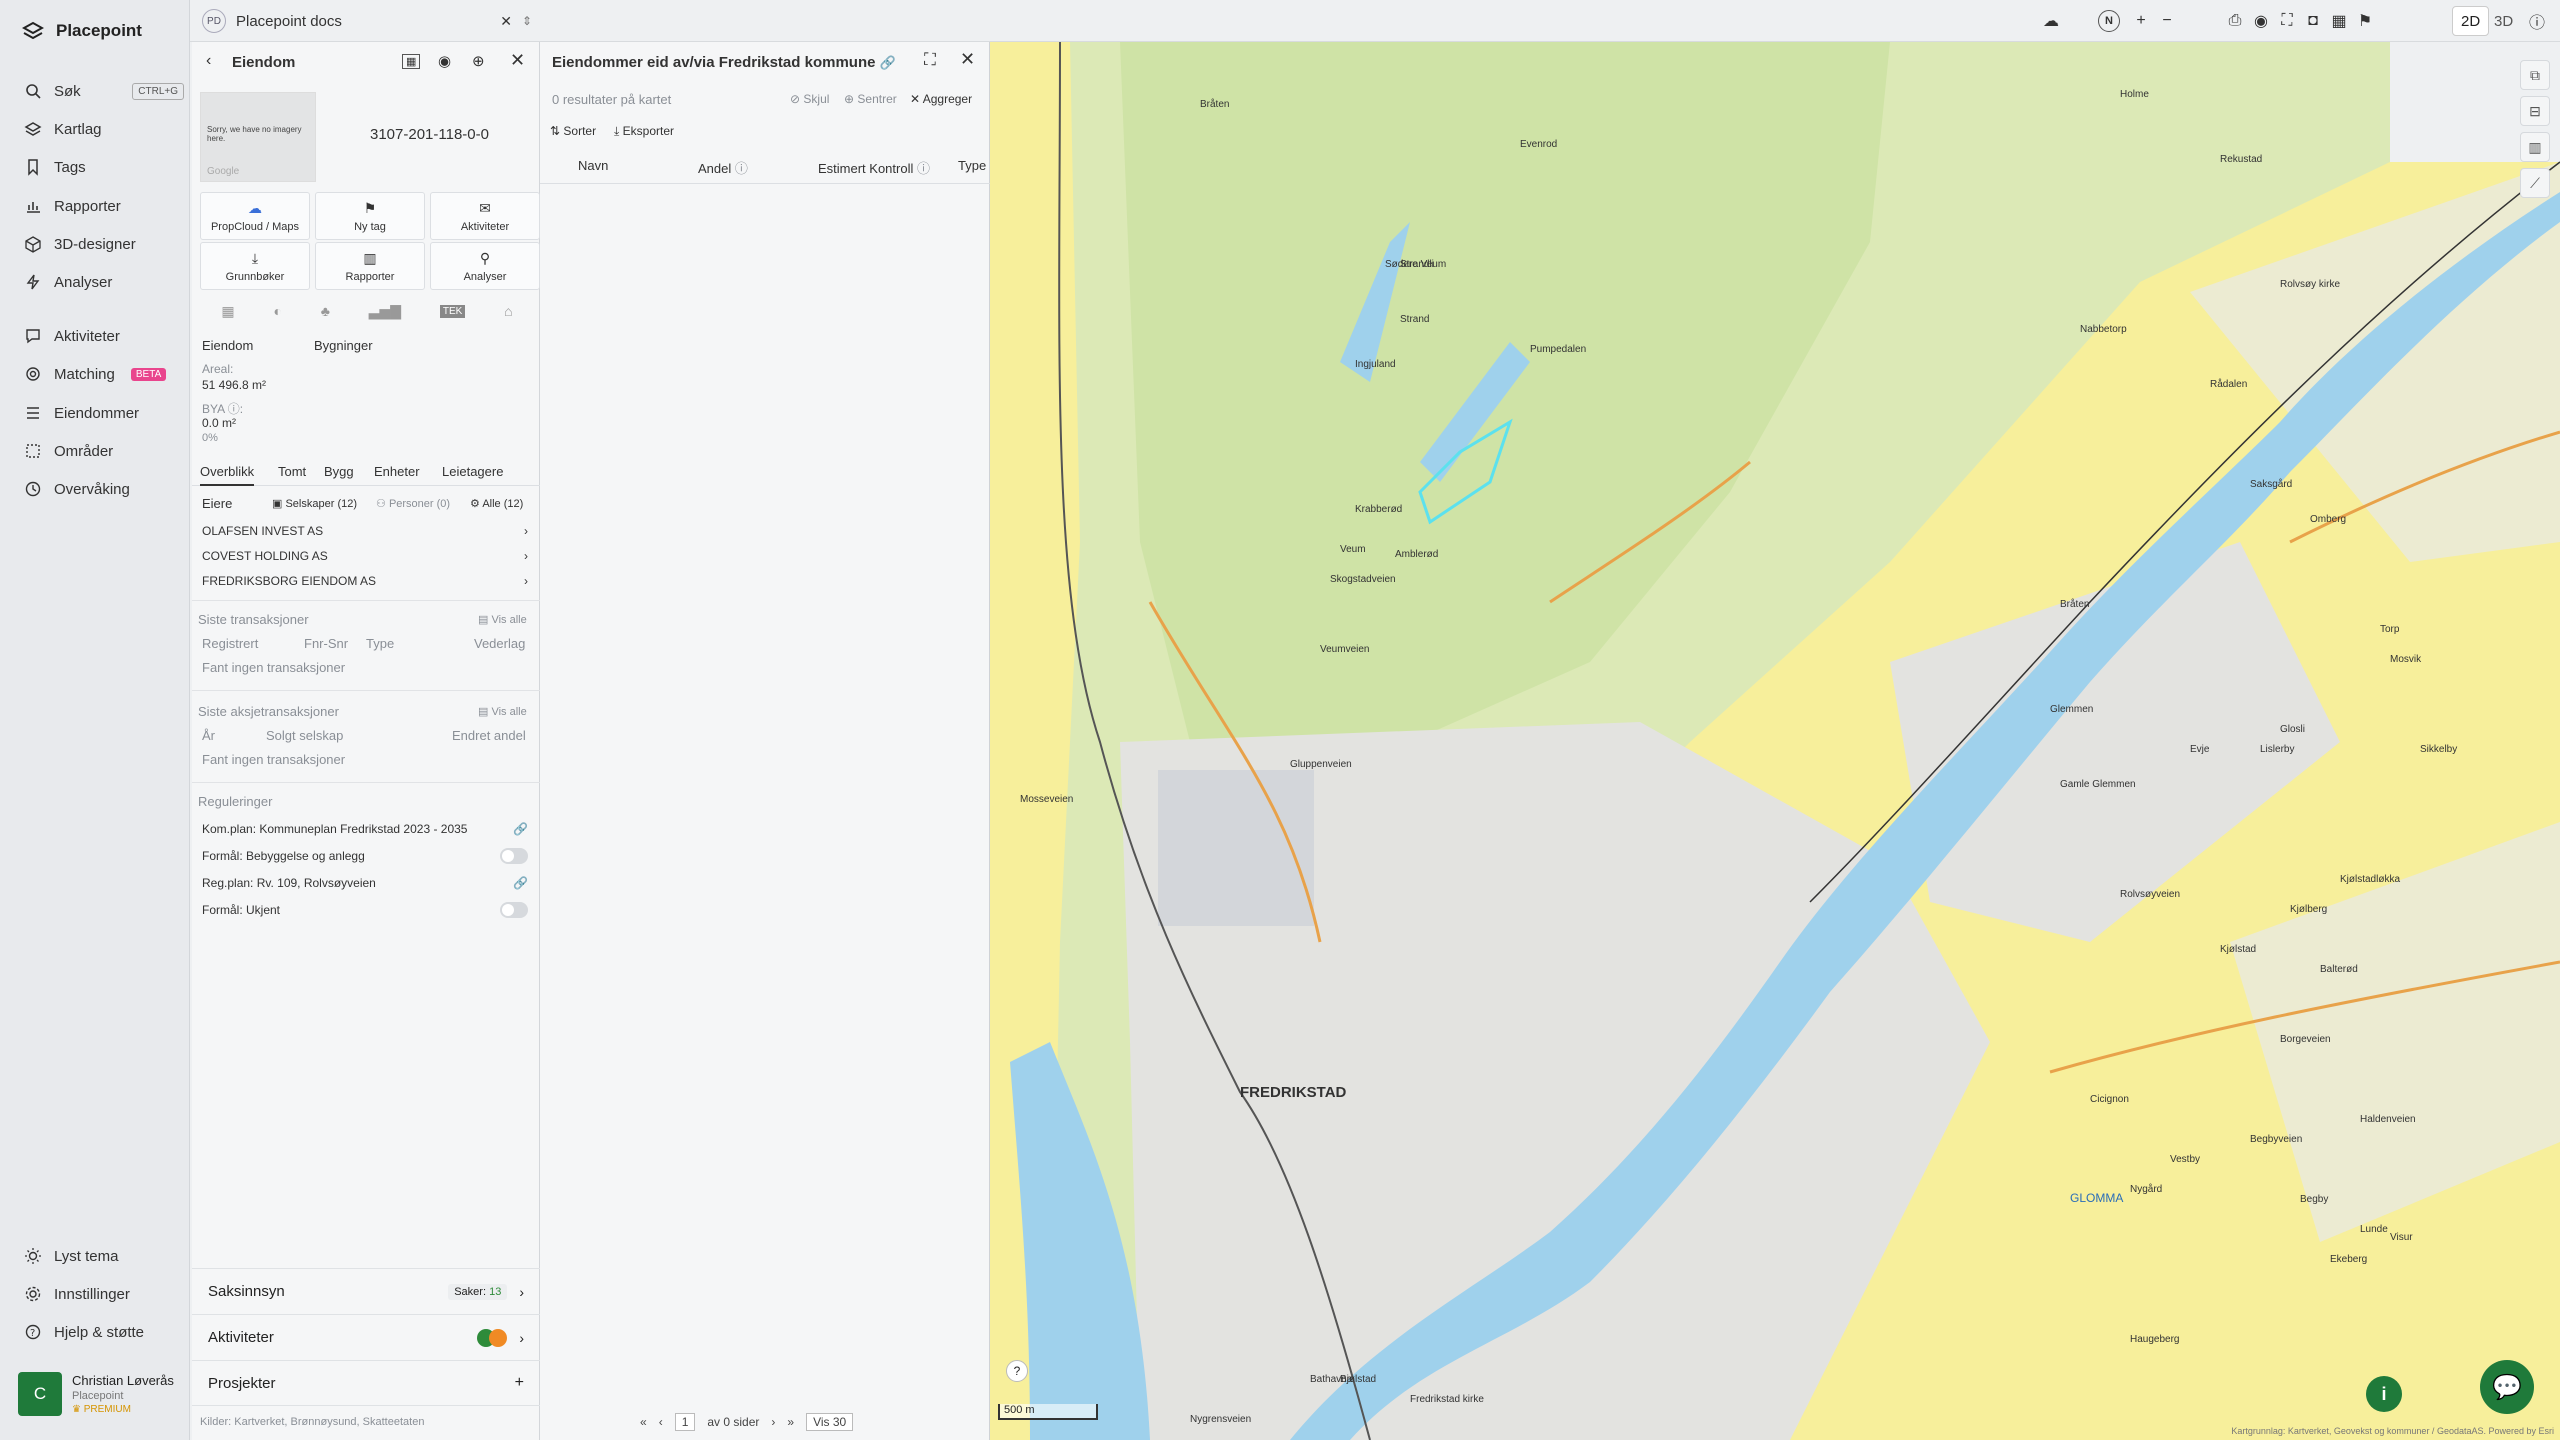 The height and width of the screenshot is (1440, 2560). What do you see at coordinates (208, 61) in the screenshot?
I see `back-icon: ‹` at bounding box center [208, 61].